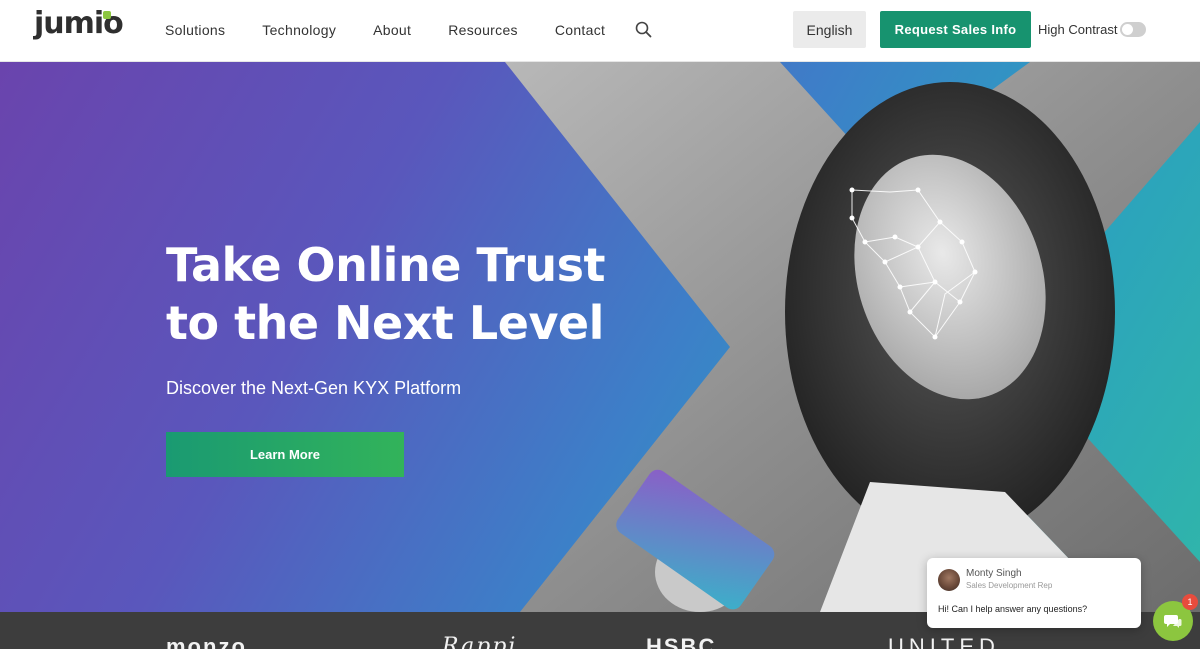 The width and height of the screenshot is (1200, 649). Describe the element at coordinates (396, 294) in the screenshot. I see `hero-title: Take Online Trust to the Next Level` at that location.